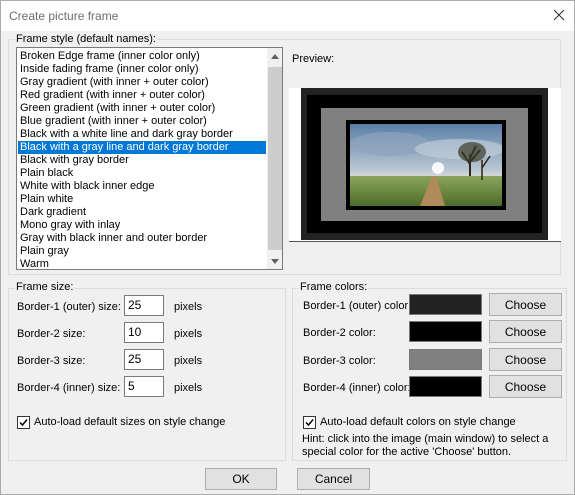 The height and width of the screenshot is (495, 575). What do you see at coordinates (559, 15) in the screenshot?
I see `close-icon` at bounding box center [559, 15].